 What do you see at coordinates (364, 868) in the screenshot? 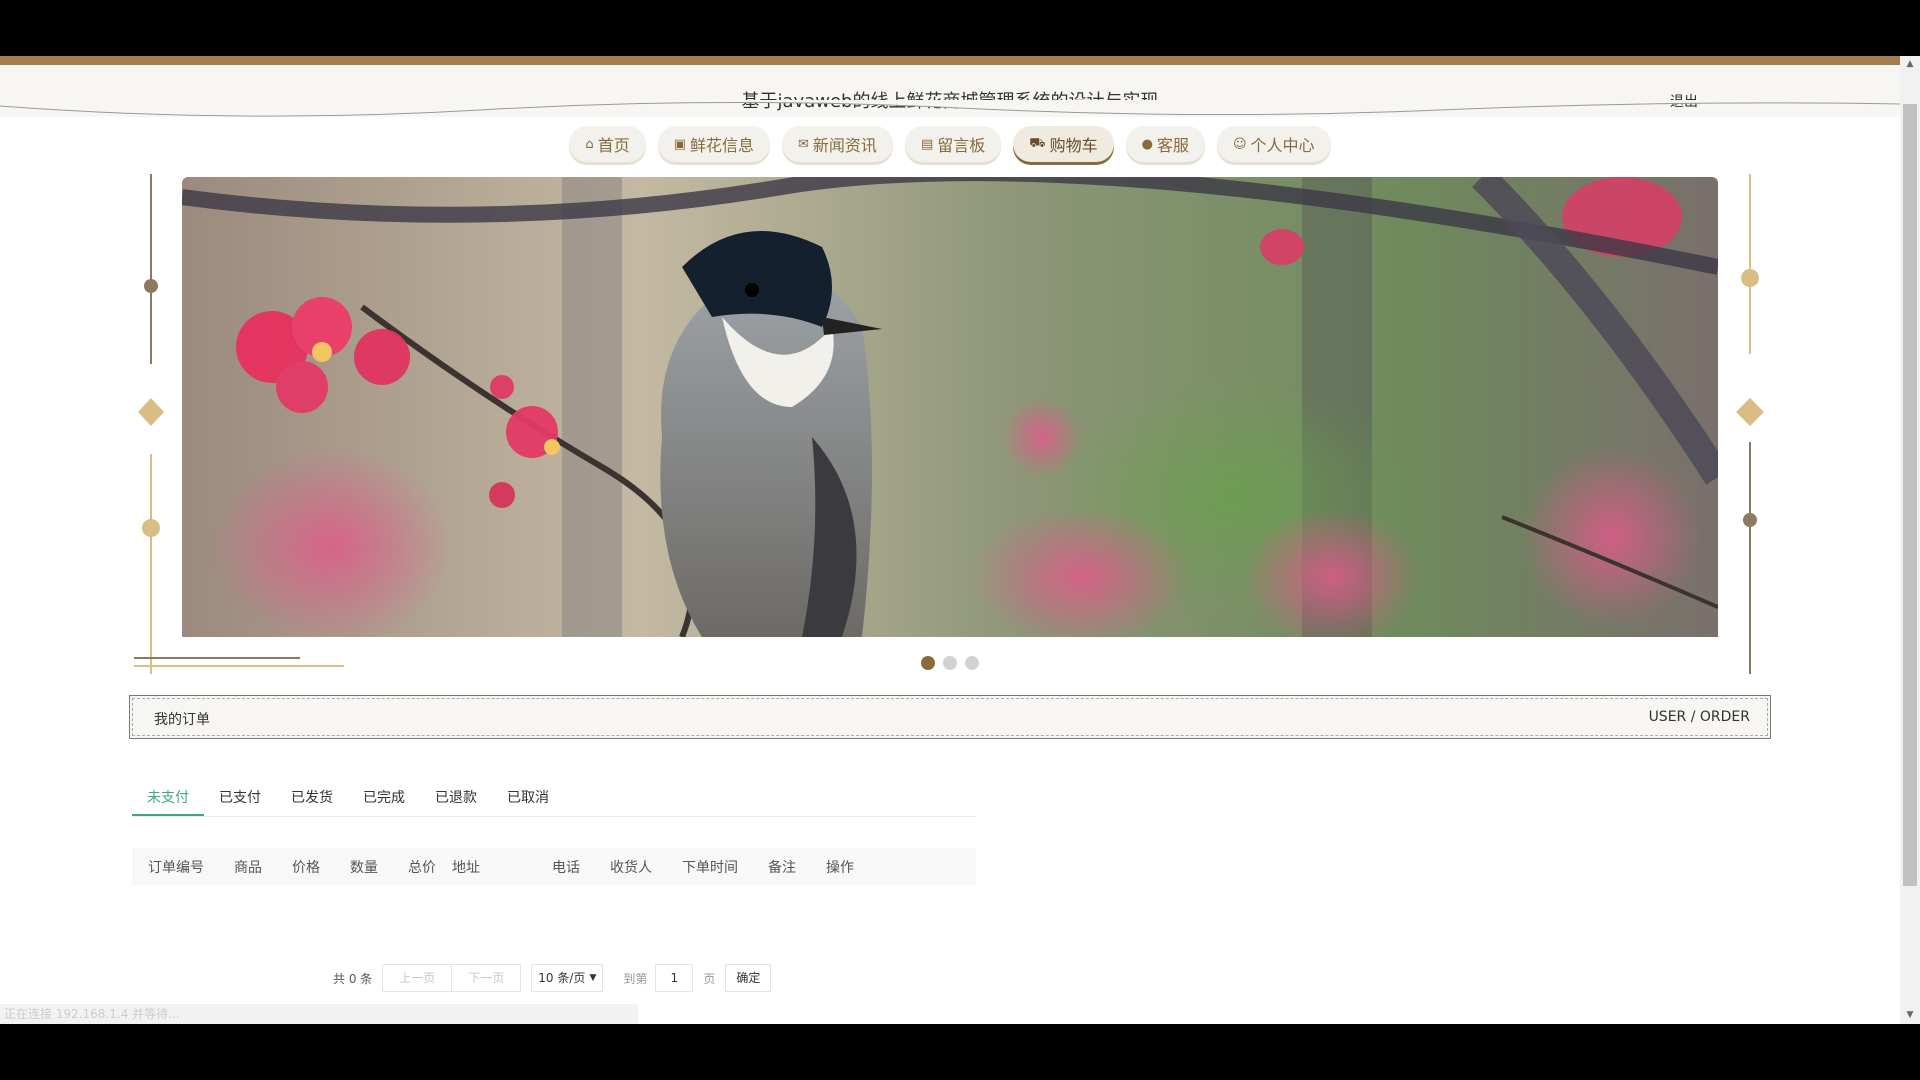
I see `column-header: 数量` at bounding box center [364, 868].